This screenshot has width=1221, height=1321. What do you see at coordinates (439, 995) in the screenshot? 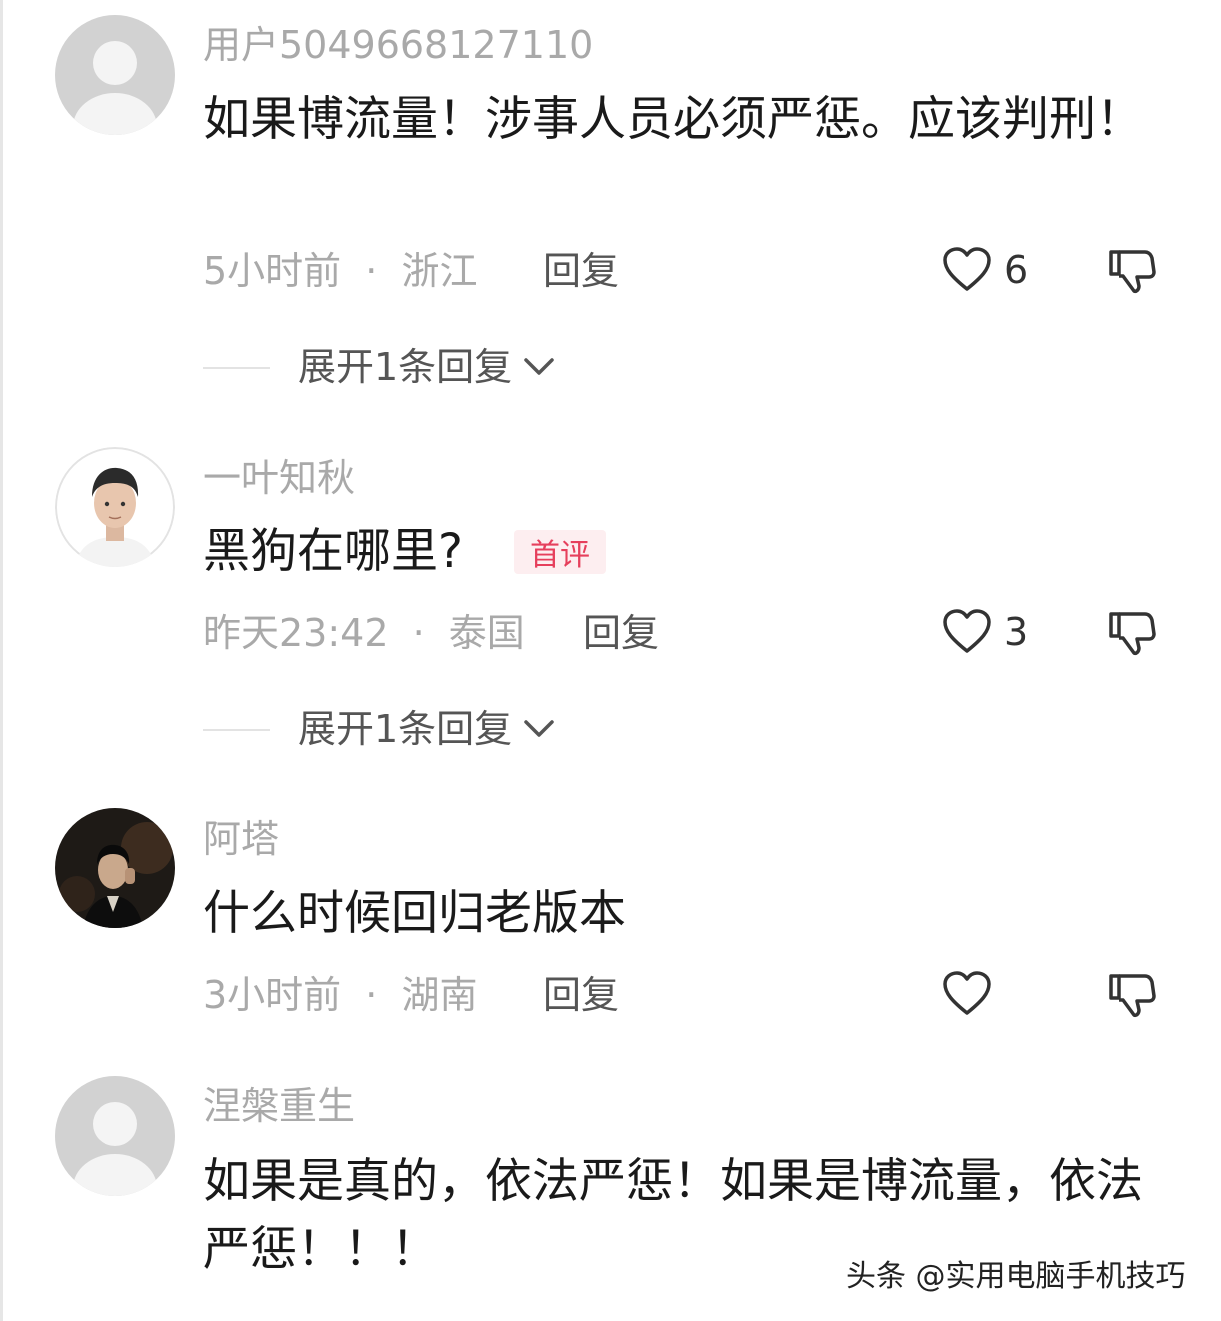
I see `comment-location: 湖南` at bounding box center [439, 995].